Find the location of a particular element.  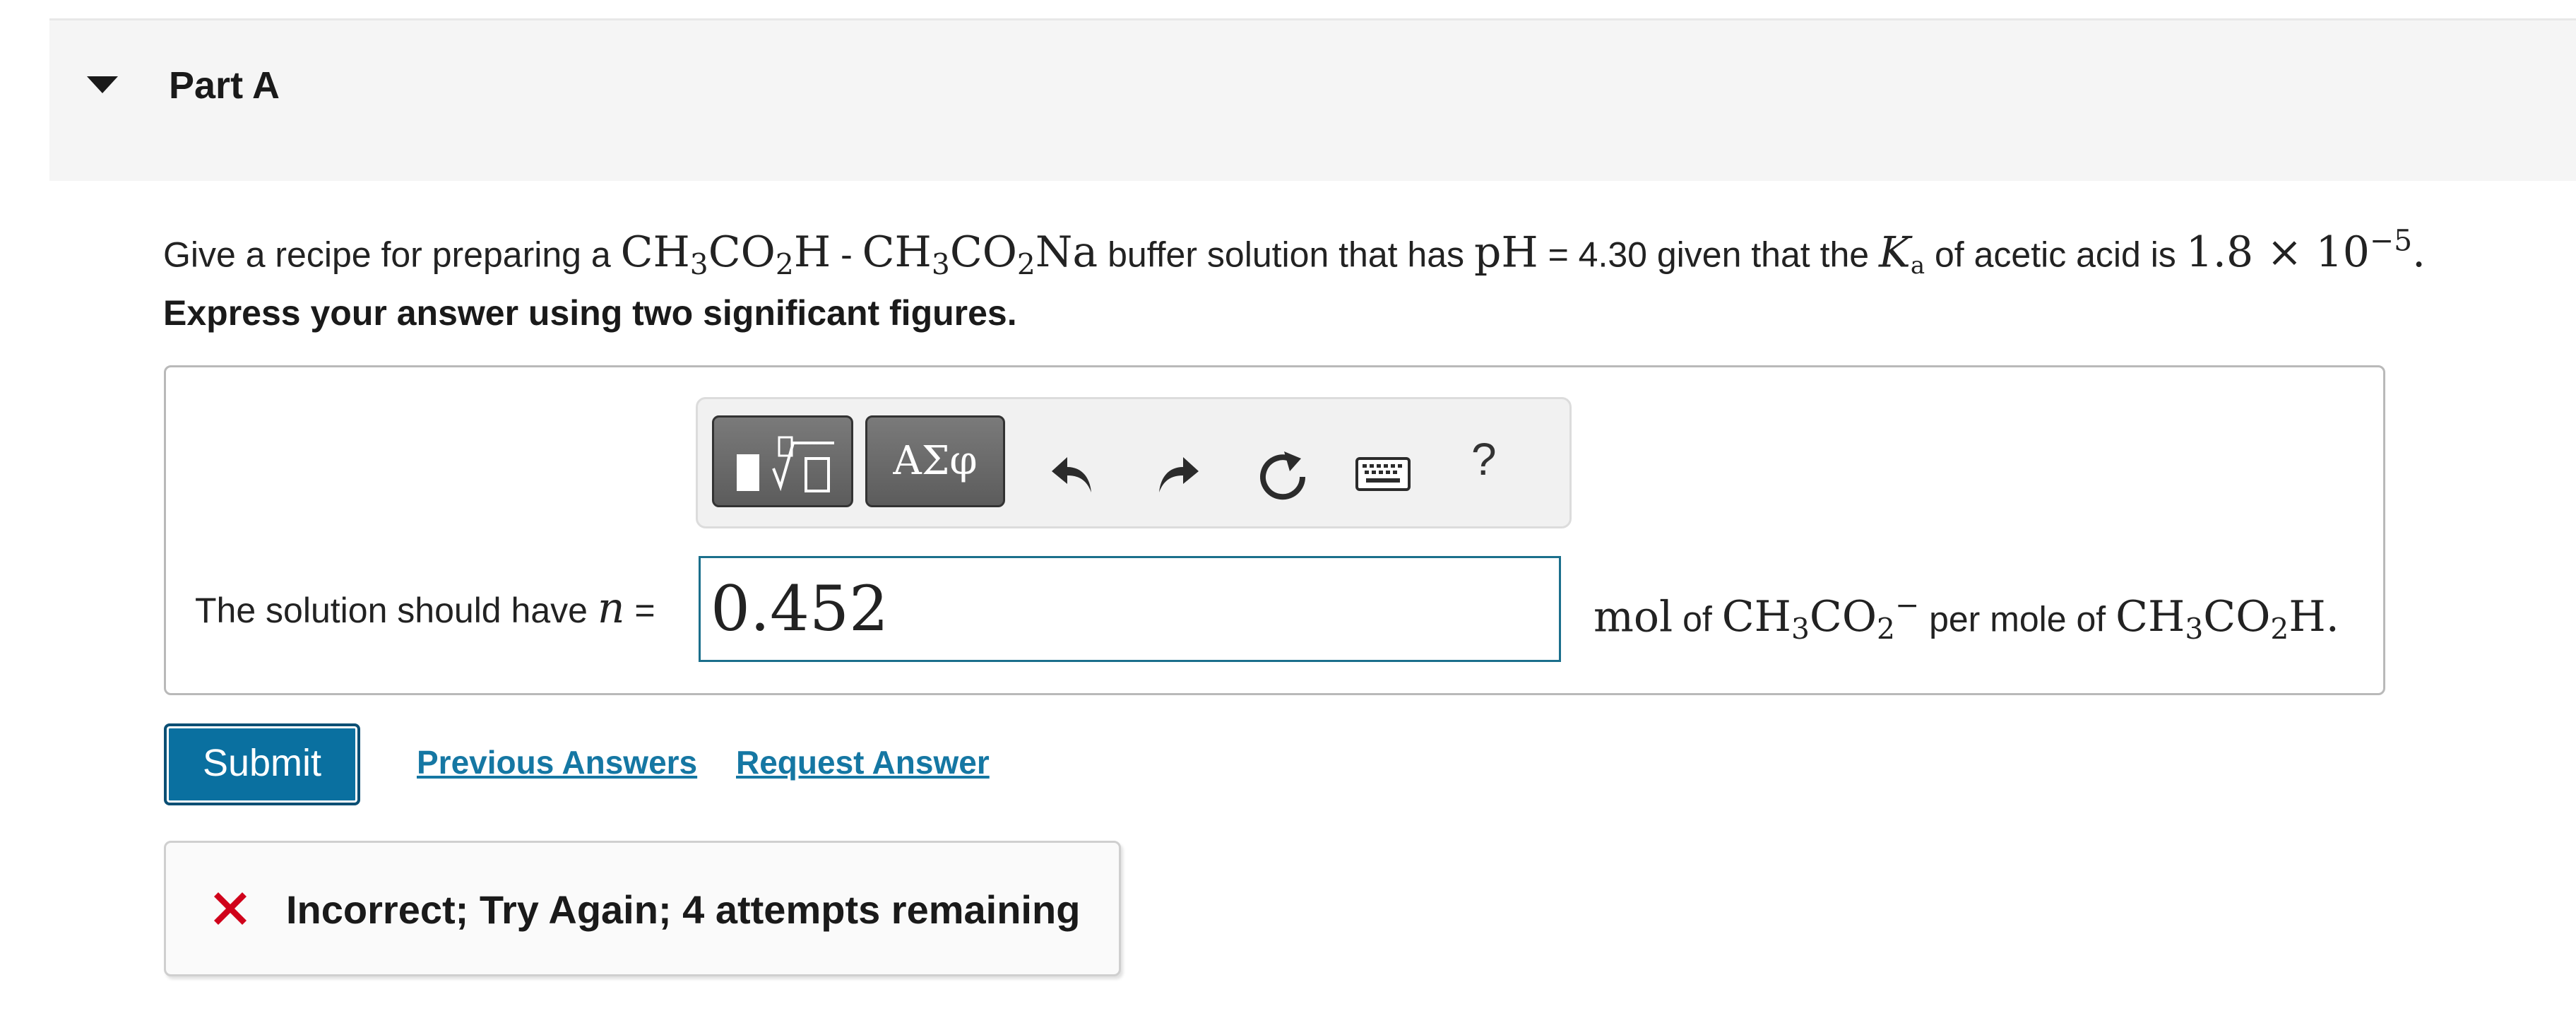

symbols-button: ΑΣφ is located at coordinates (935, 461).